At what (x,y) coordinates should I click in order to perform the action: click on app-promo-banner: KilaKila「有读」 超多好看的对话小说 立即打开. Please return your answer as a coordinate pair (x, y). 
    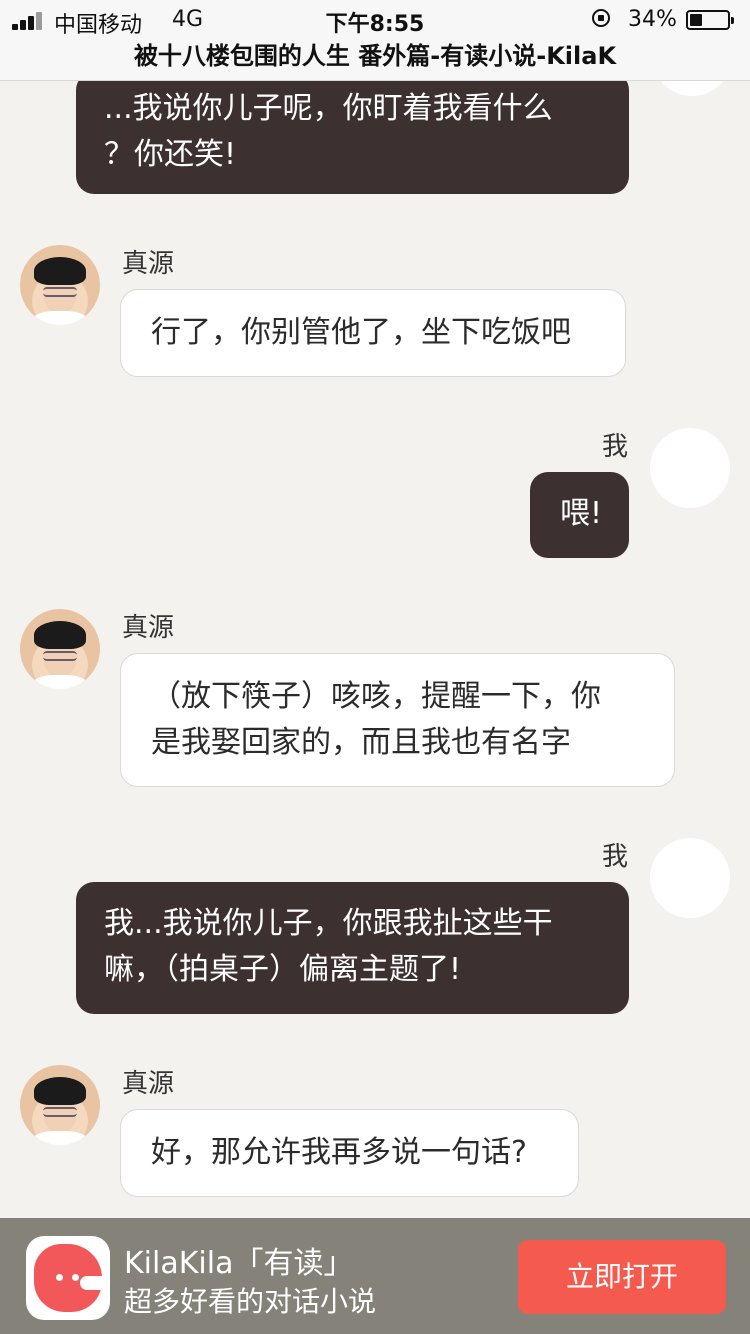
    Looking at the image, I should click on (375, 1276).